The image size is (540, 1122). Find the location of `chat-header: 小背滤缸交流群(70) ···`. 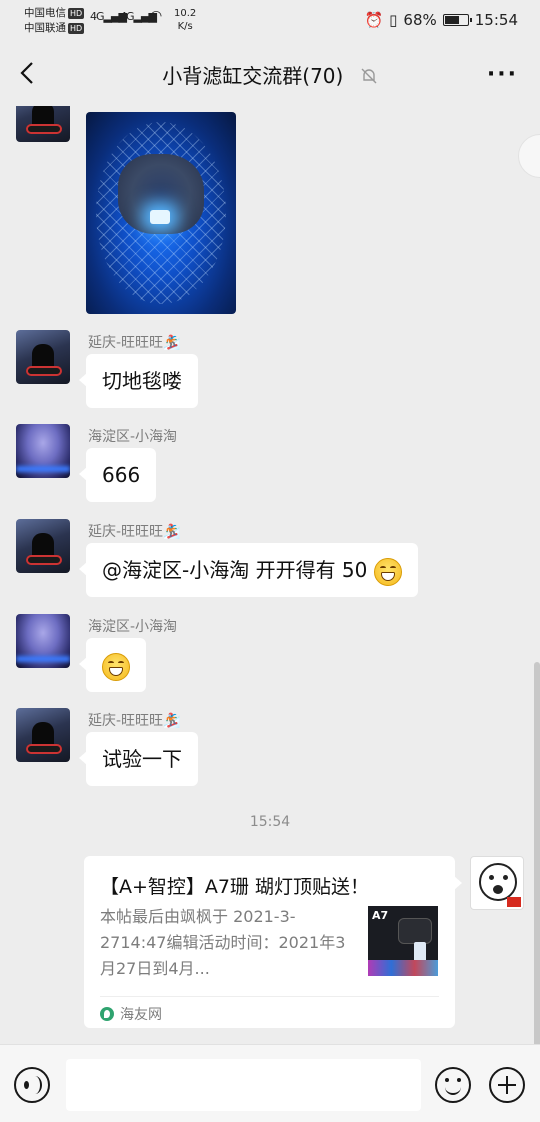

chat-header: 小背滤缸交流群(70) ··· is located at coordinates (270, 74).